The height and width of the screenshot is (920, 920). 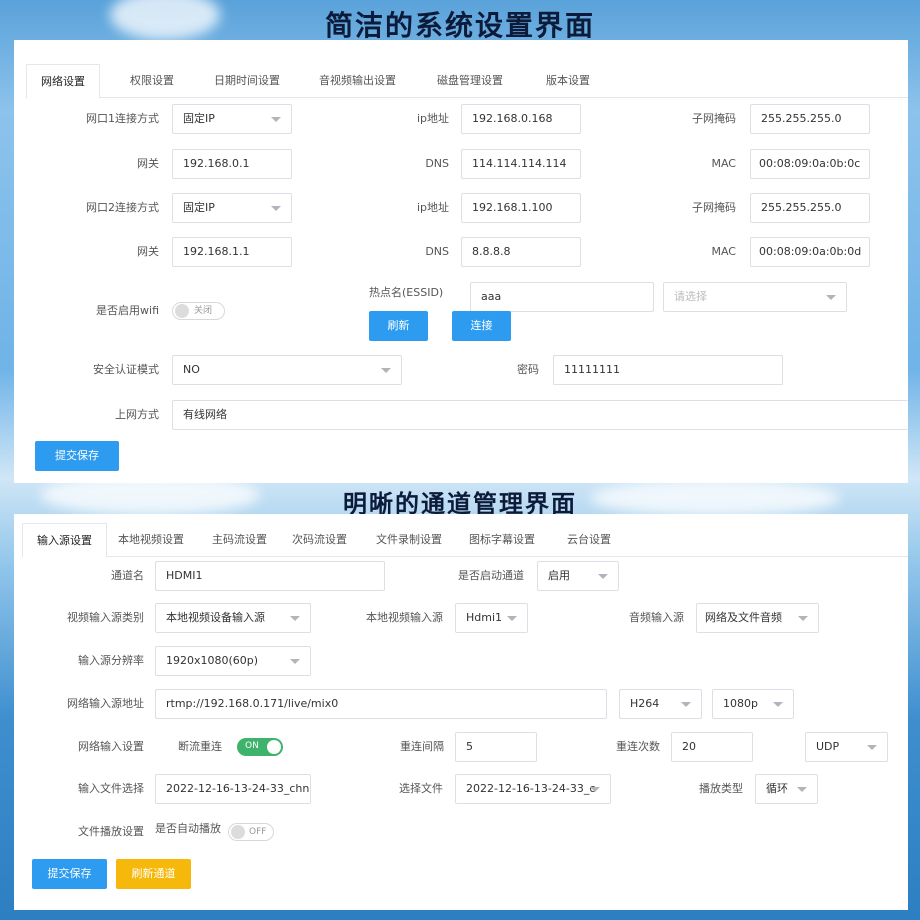 I want to click on password-input: 11111111, so click(x=668, y=370).